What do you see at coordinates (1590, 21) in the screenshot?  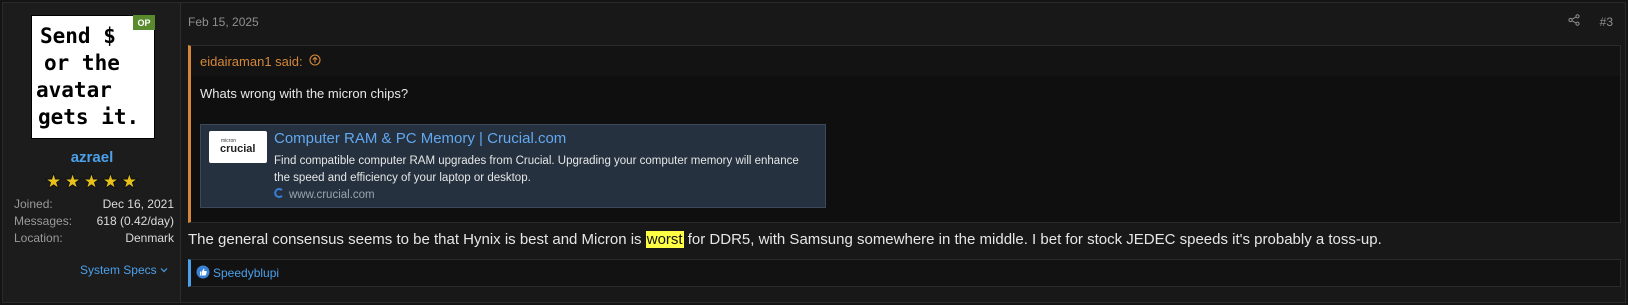 I see `post-meta-actions: #3` at bounding box center [1590, 21].